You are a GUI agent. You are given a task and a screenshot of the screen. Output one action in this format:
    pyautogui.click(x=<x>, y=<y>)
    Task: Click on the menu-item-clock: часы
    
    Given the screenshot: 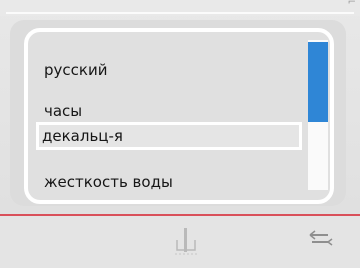 What is the action you would take?
    pyautogui.click(x=63, y=111)
    